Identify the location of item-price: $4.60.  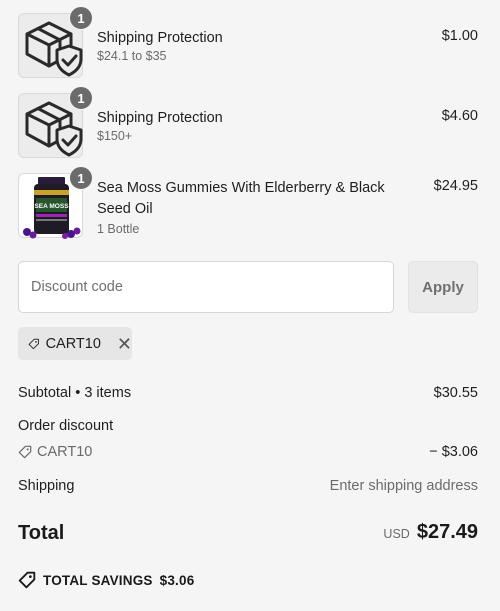
(459, 116).